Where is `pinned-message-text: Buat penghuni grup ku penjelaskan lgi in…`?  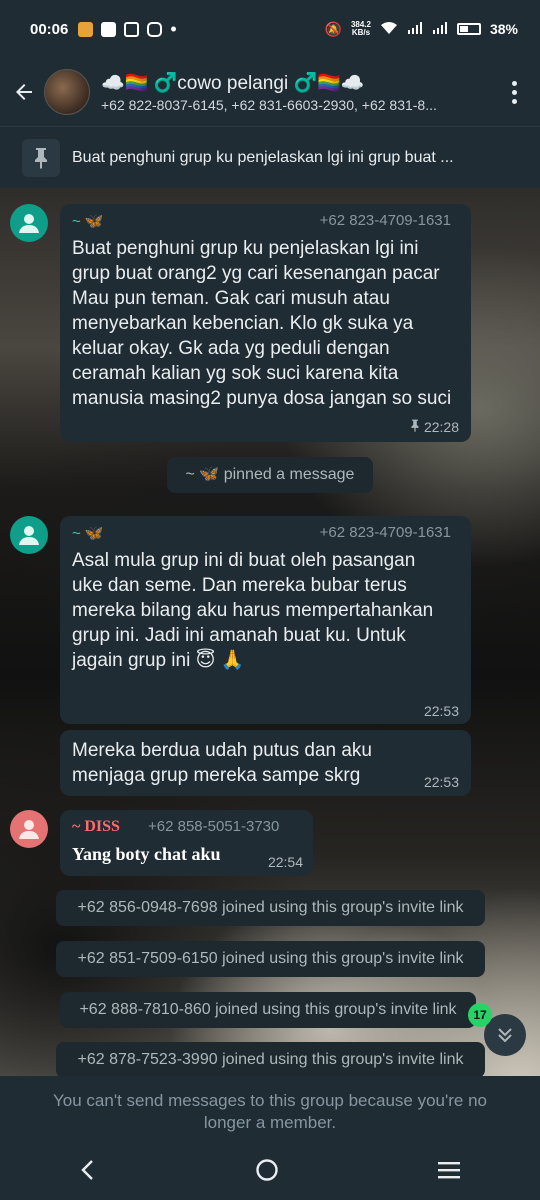
pinned-message-text: Buat penghuni grup ku penjelaskan lgi in… is located at coordinates (263, 157).